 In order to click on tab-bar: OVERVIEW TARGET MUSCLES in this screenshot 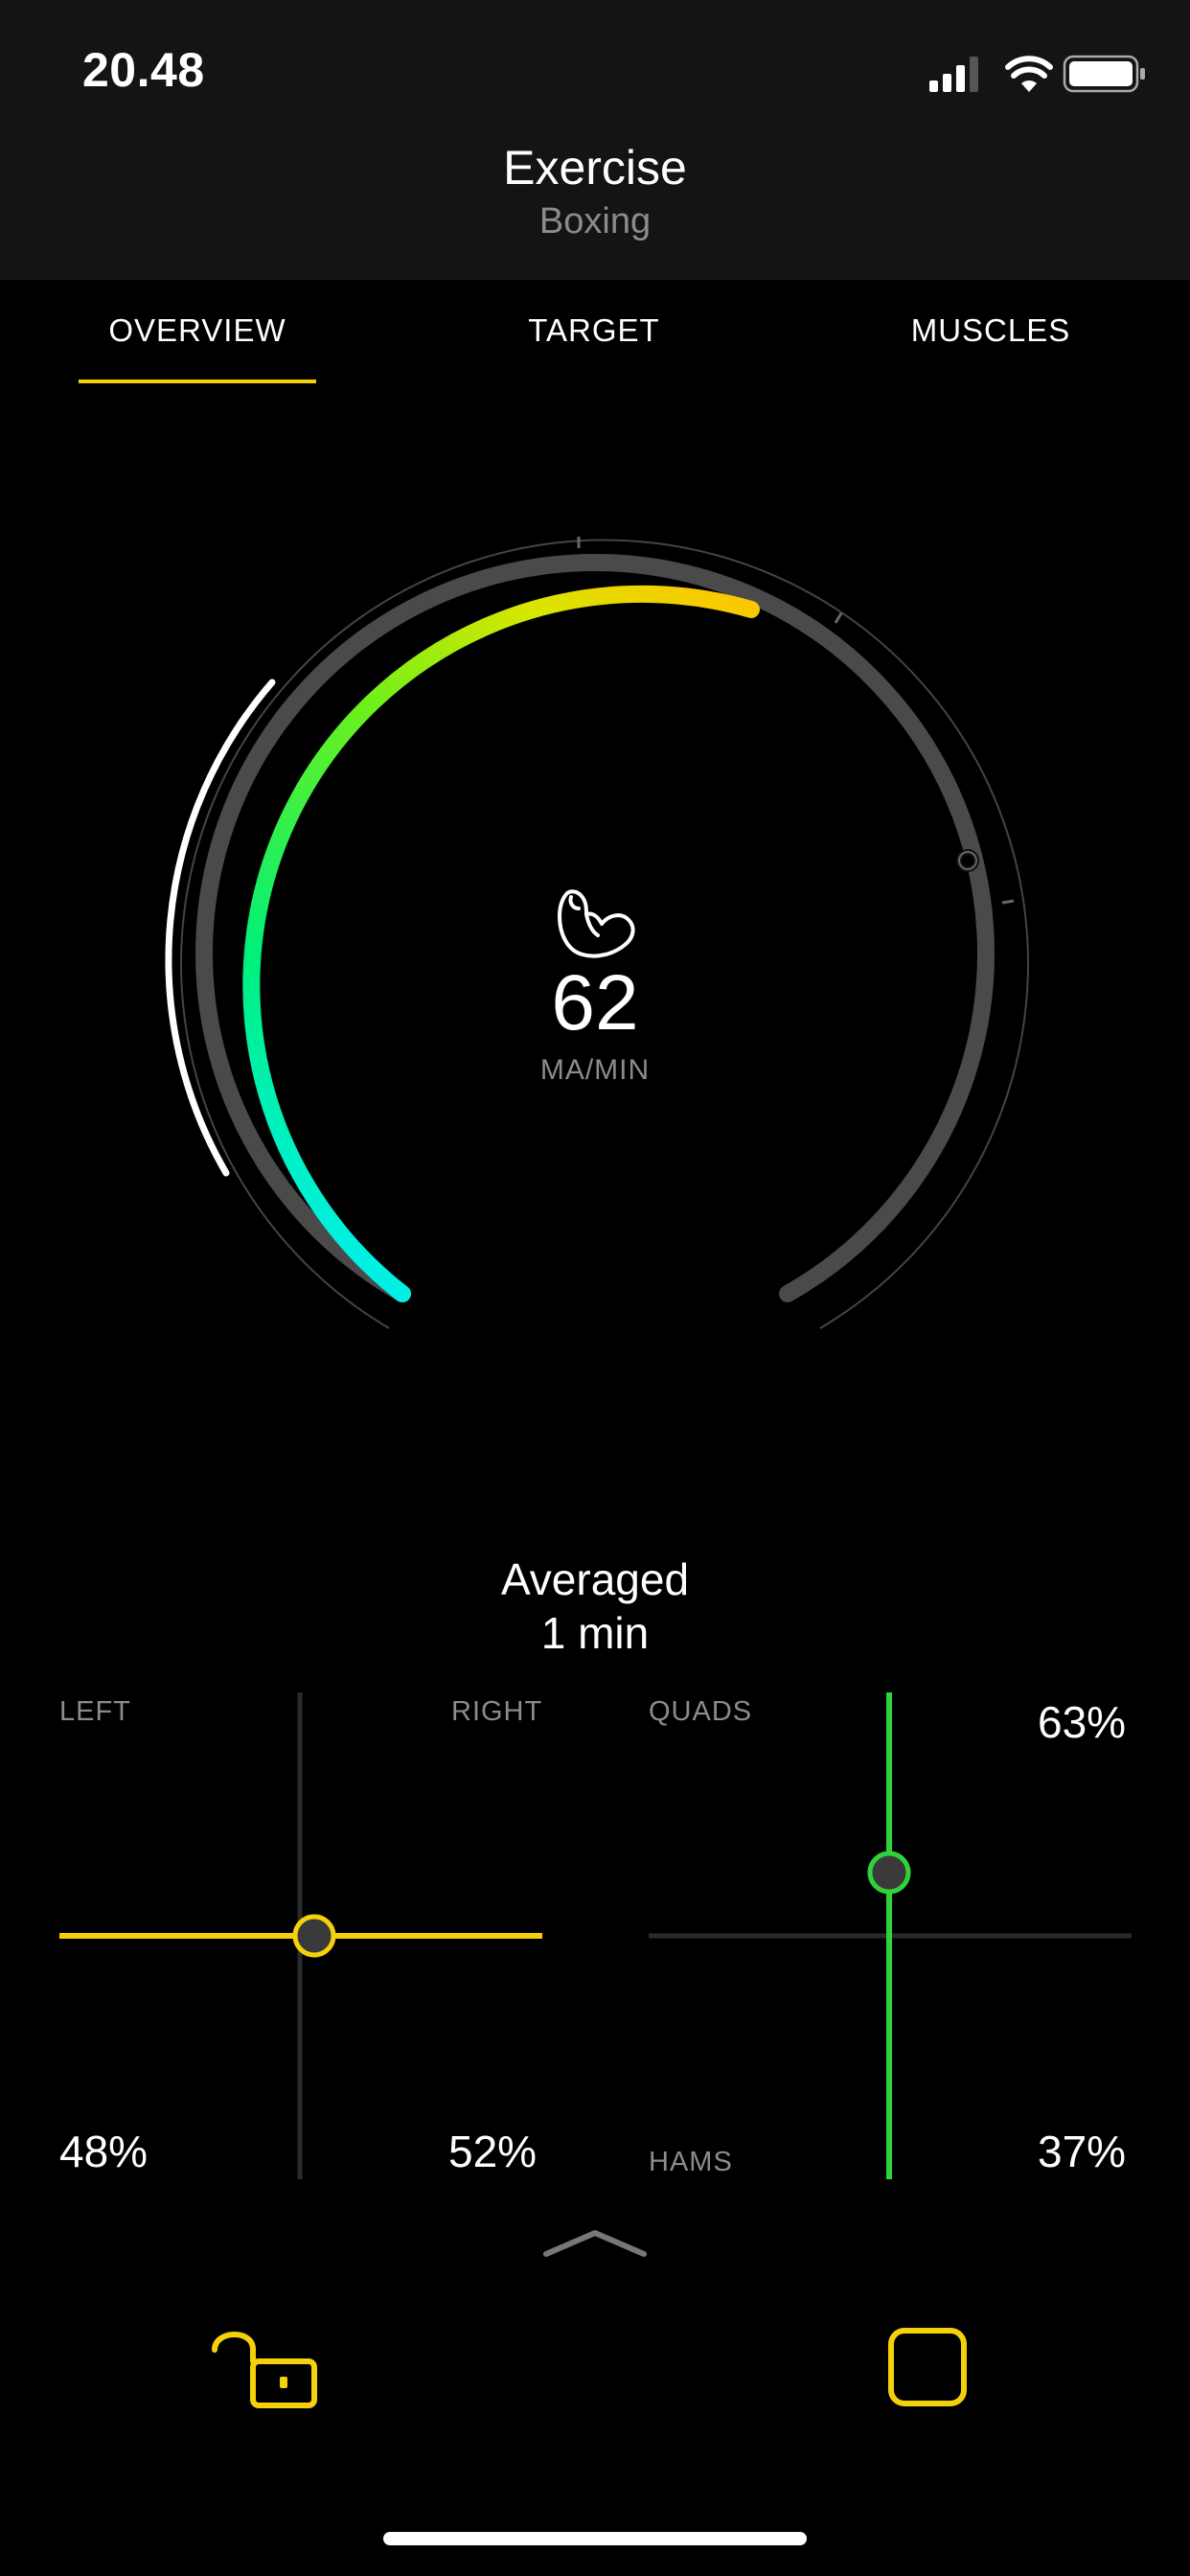, I will do `click(595, 337)`.